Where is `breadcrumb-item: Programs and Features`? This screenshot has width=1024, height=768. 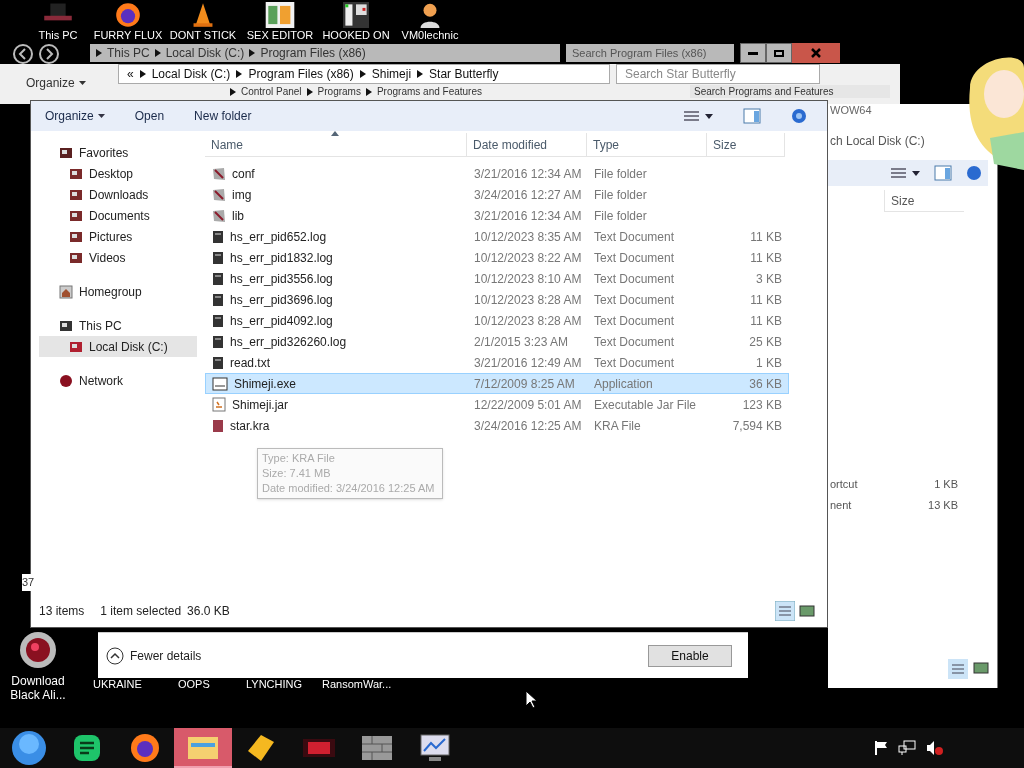
breadcrumb-item: Programs and Features is located at coordinates (429, 92).